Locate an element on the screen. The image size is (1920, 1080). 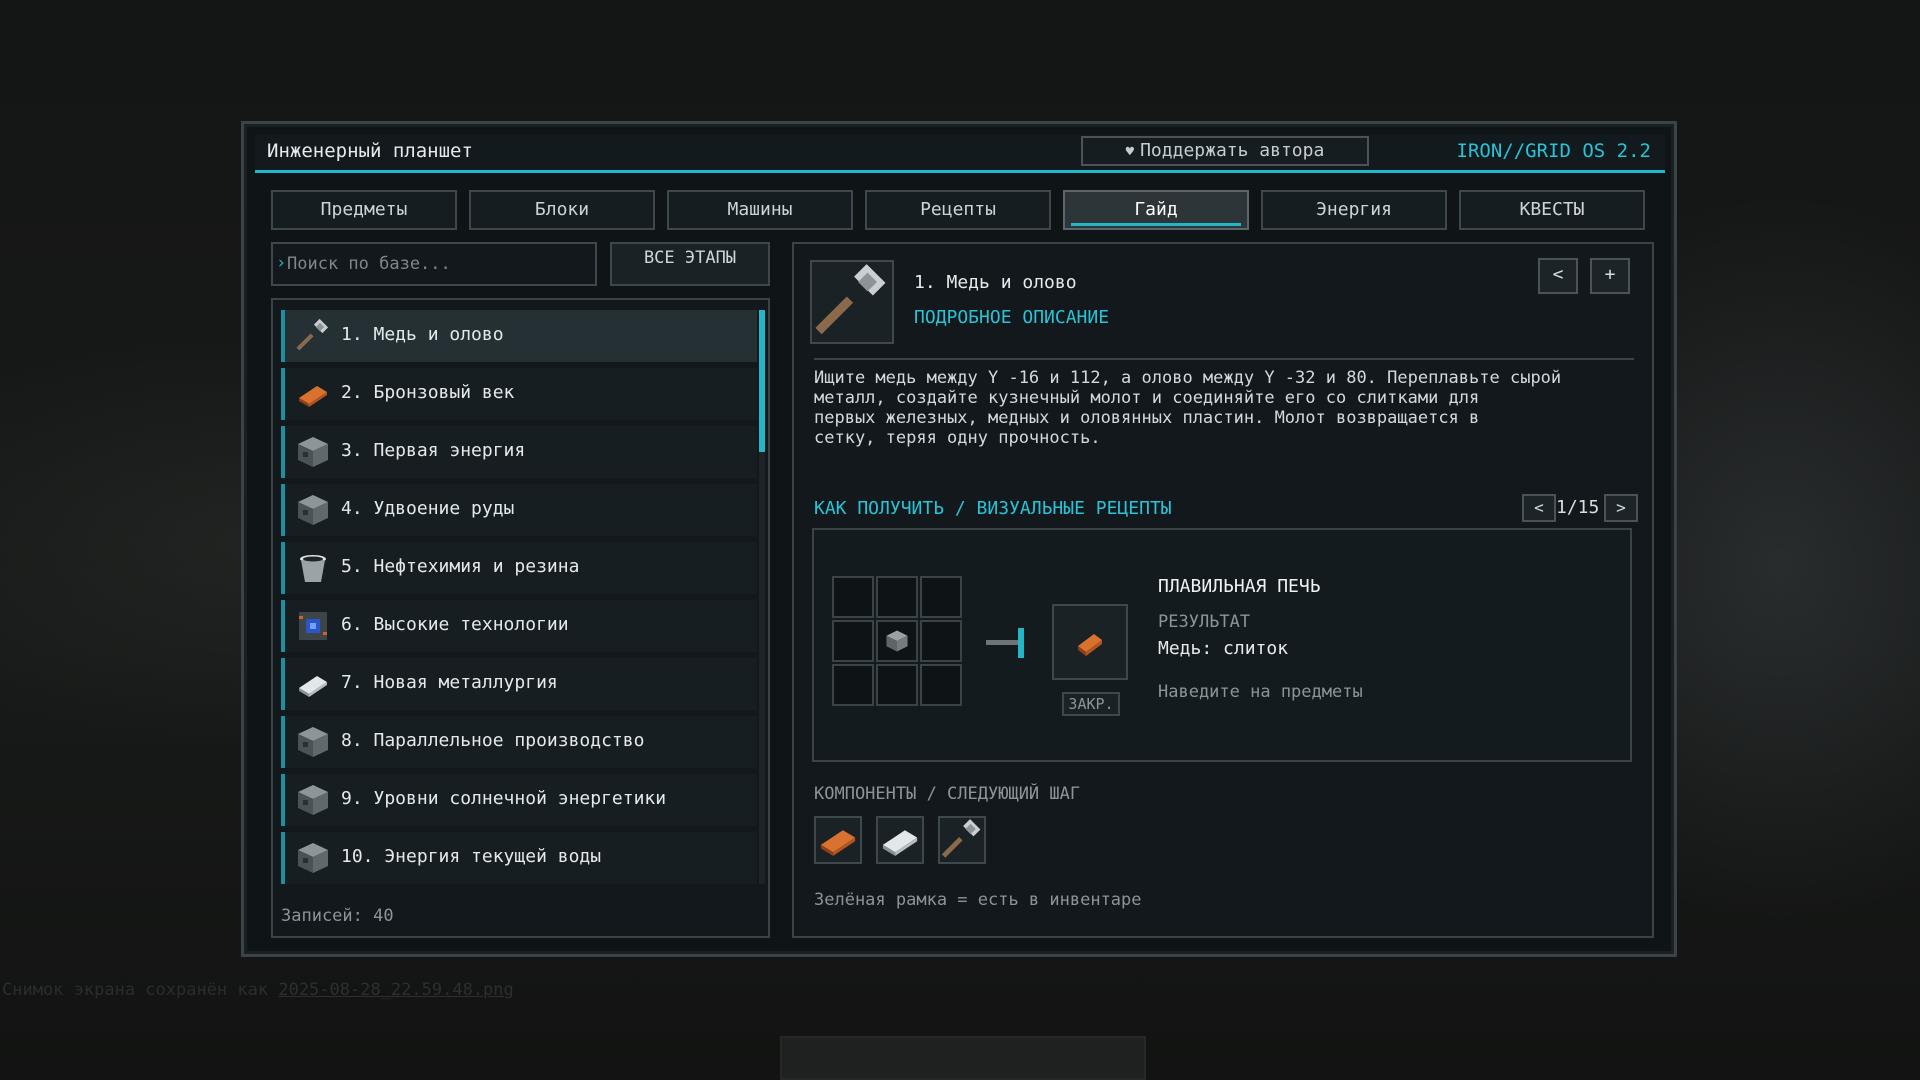
add-button: + is located at coordinates (1610, 276).